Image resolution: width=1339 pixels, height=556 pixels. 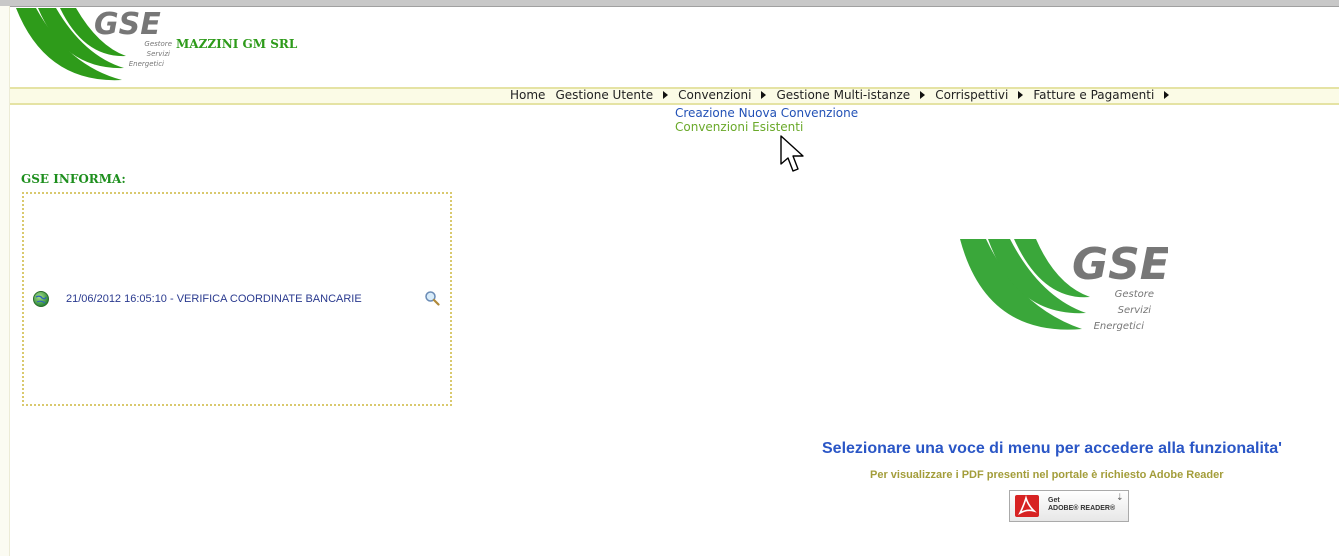 I want to click on menu-item-gestione-utente: Gestione Utente, so click(x=612, y=95).